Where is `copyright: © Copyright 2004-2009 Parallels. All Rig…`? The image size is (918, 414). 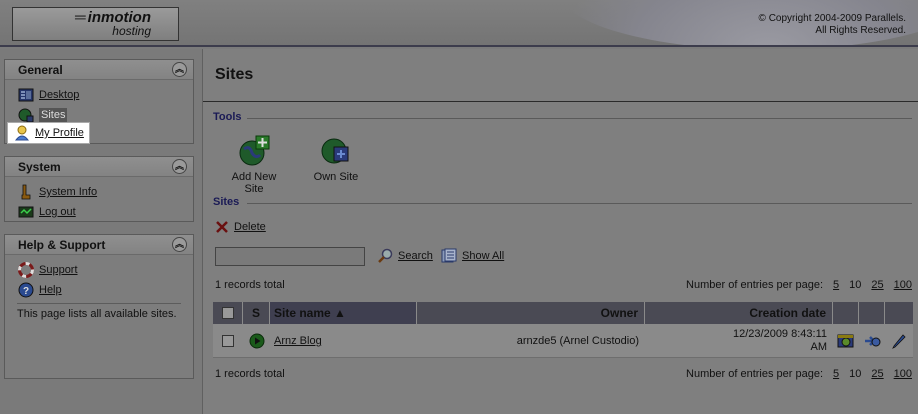
copyright: © Copyright 2004-2009 Parallels. All Rig… is located at coordinates (832, 25).